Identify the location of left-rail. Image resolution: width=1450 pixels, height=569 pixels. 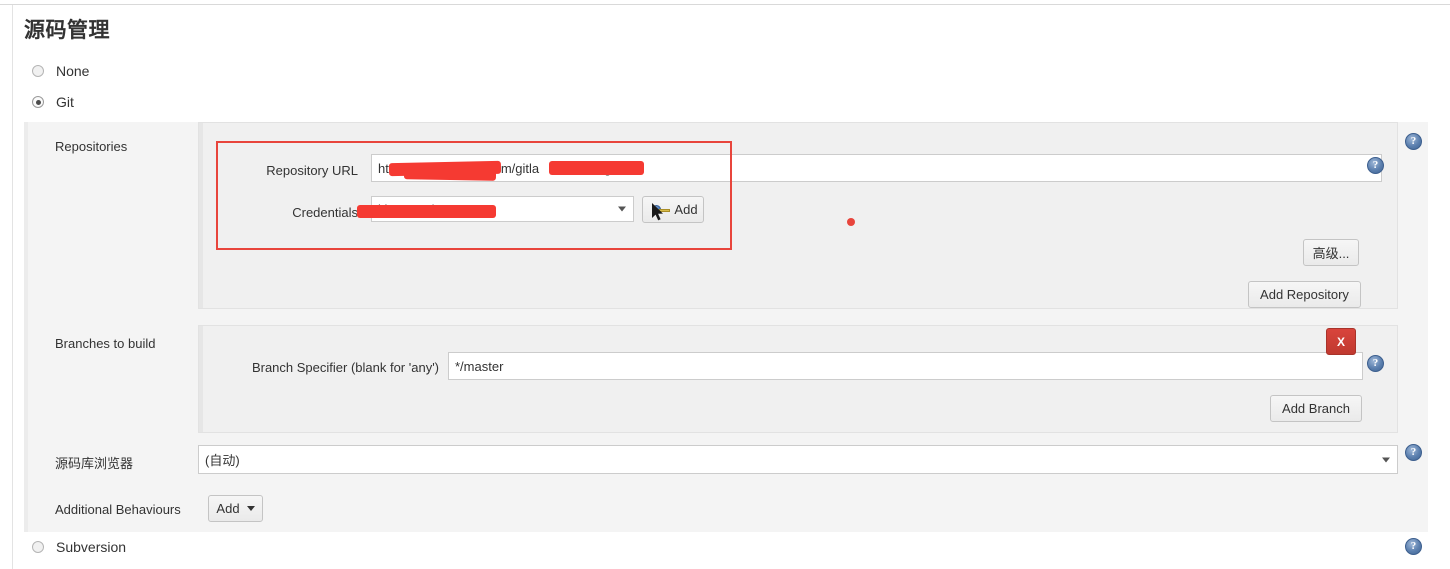
(12, 287).